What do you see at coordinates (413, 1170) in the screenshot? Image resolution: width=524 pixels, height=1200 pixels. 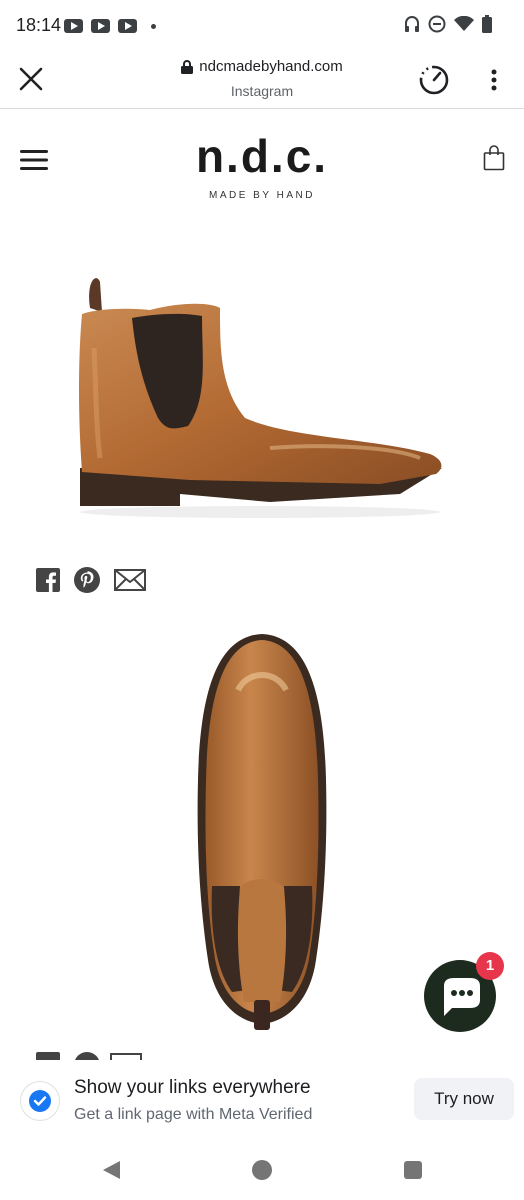 I see `recents-icon` at bounding box center [413, 1170].